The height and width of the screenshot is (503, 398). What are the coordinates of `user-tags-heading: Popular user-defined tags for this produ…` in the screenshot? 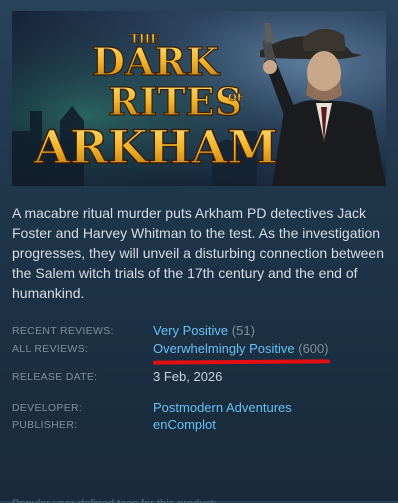 It's located at (197, 498).